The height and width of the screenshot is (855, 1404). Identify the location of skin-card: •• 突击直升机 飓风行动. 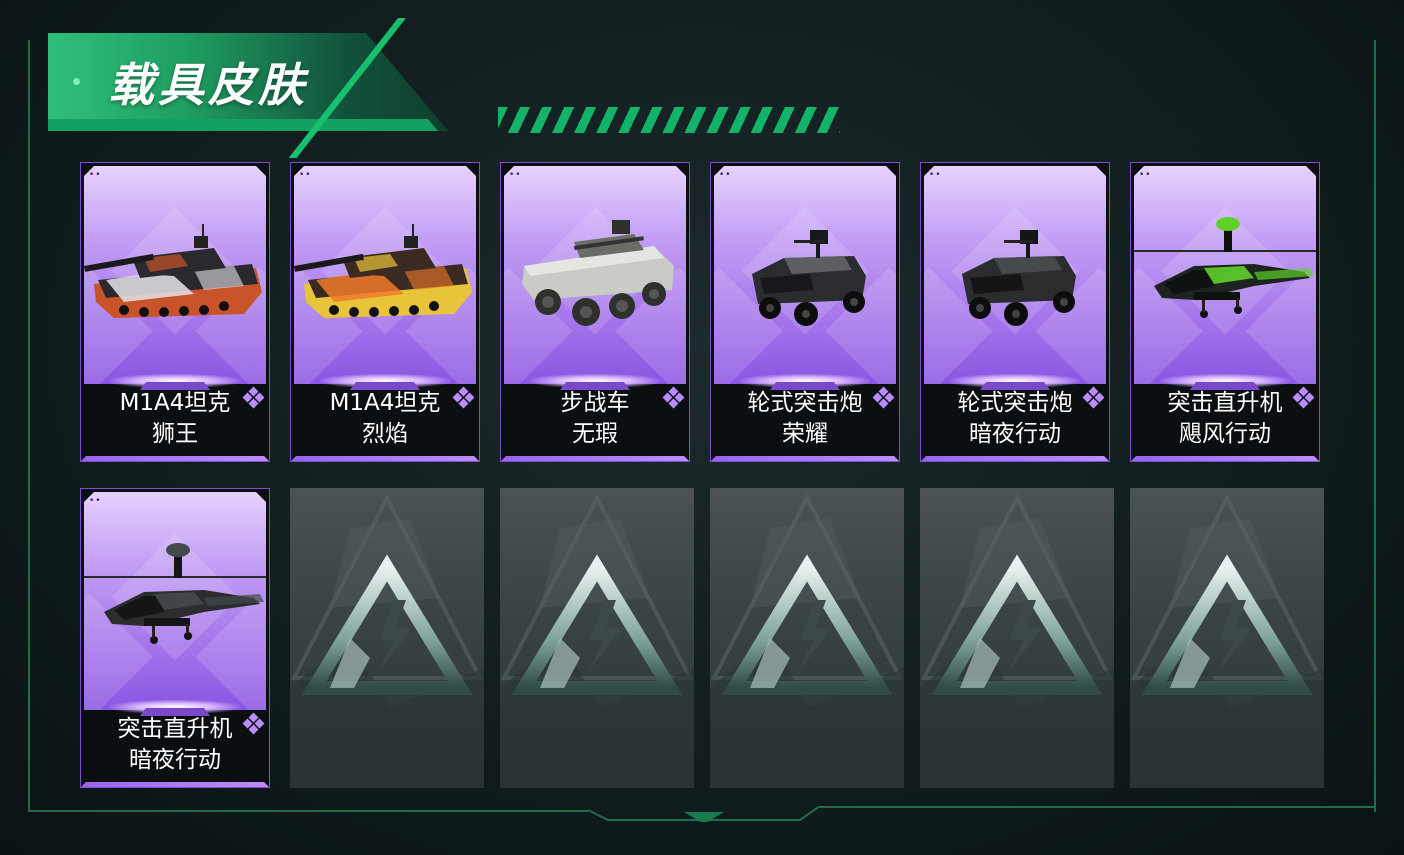
(1225, 312).